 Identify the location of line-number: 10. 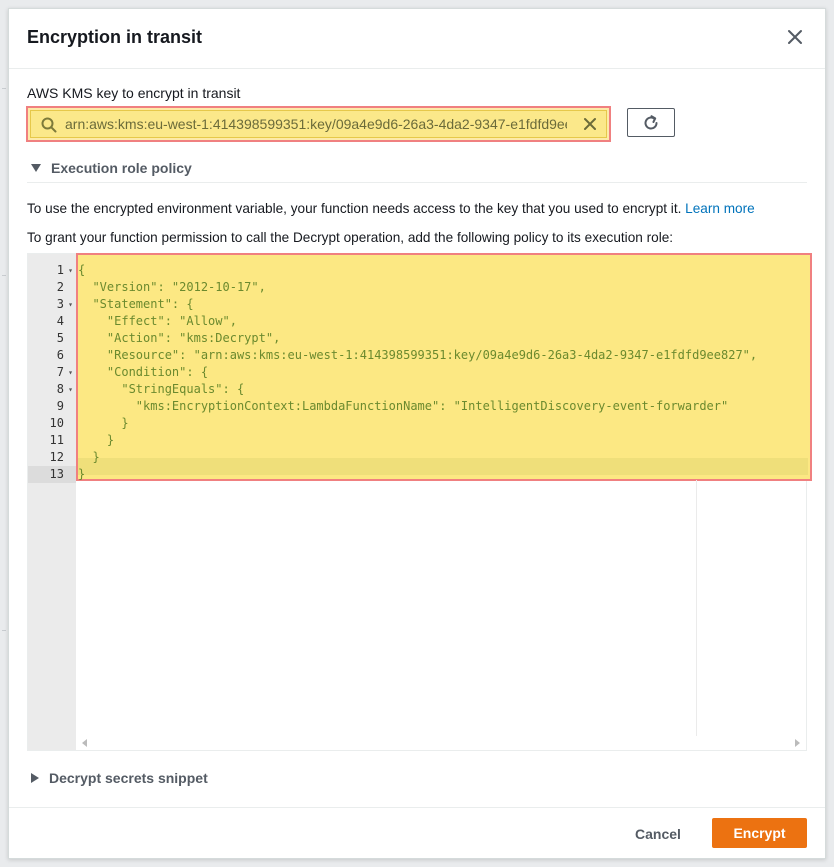
(56, 423).